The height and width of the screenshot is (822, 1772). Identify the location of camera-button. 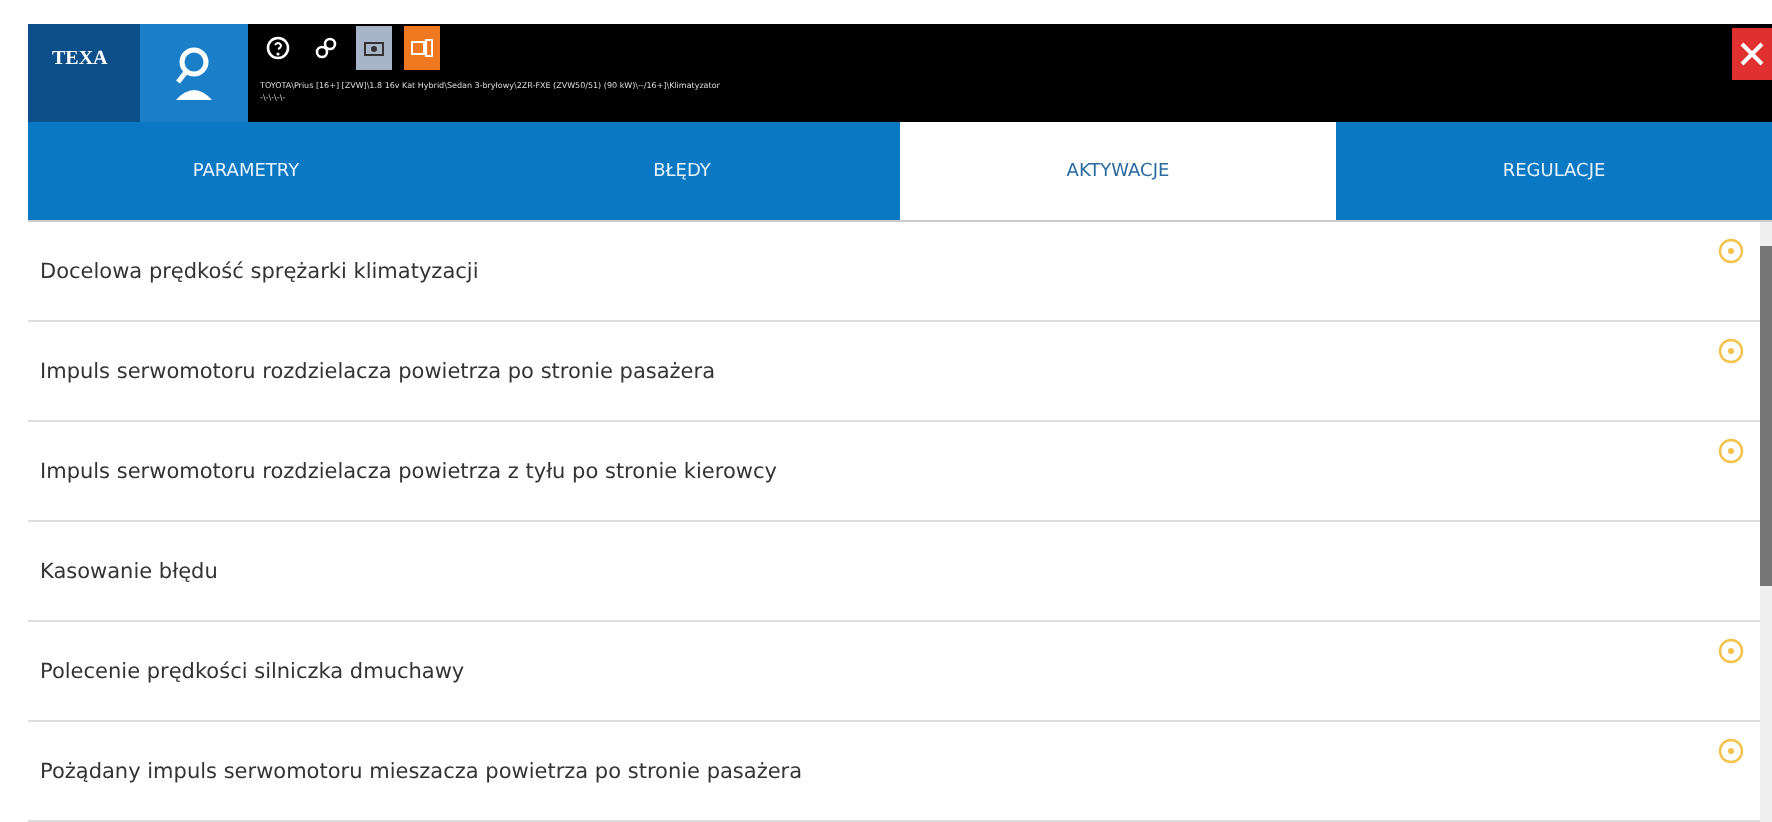
(374, 48).